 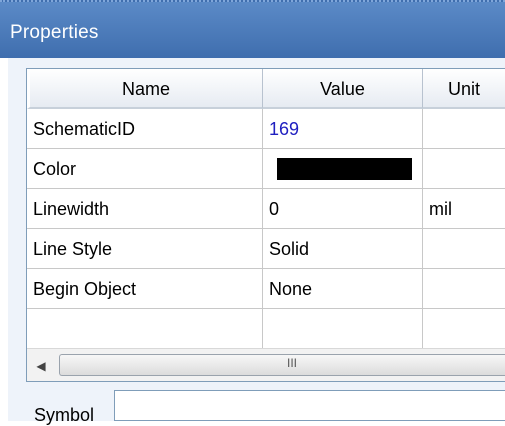 I want to click on property-name: Begin Object, so click(x=145, y=289).